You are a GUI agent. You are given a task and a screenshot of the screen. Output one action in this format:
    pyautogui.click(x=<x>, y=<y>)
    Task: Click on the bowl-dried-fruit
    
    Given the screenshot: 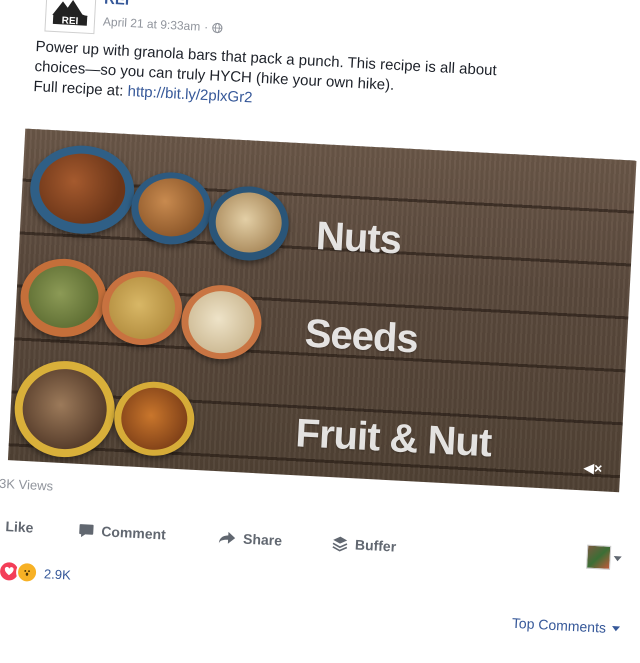 What is the action you would take?
    pyautogui.click(x=154, y=419)
    